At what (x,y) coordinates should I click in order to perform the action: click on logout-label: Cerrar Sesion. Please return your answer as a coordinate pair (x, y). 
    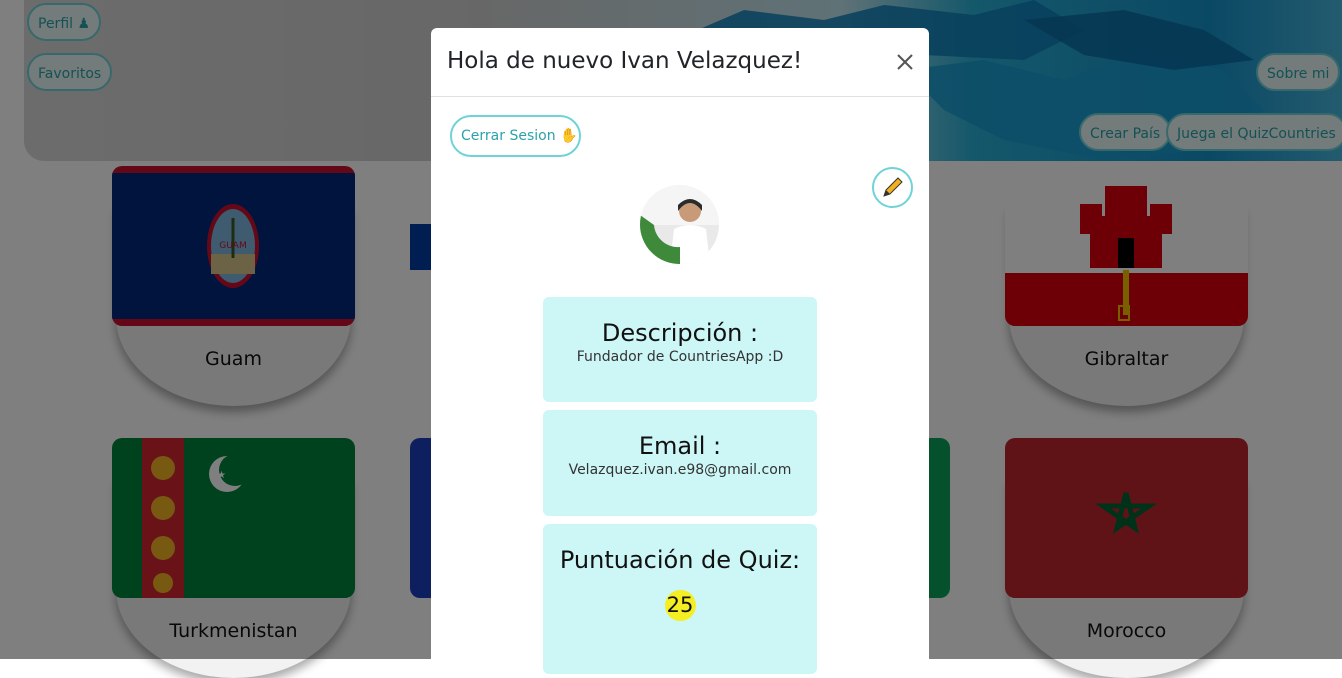
    Looking at the image, I should click on (508, 136).